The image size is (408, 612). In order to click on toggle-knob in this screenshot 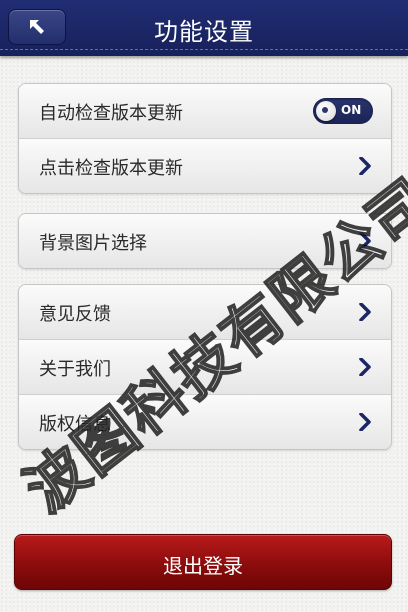, I will do `click(326, 111)`.